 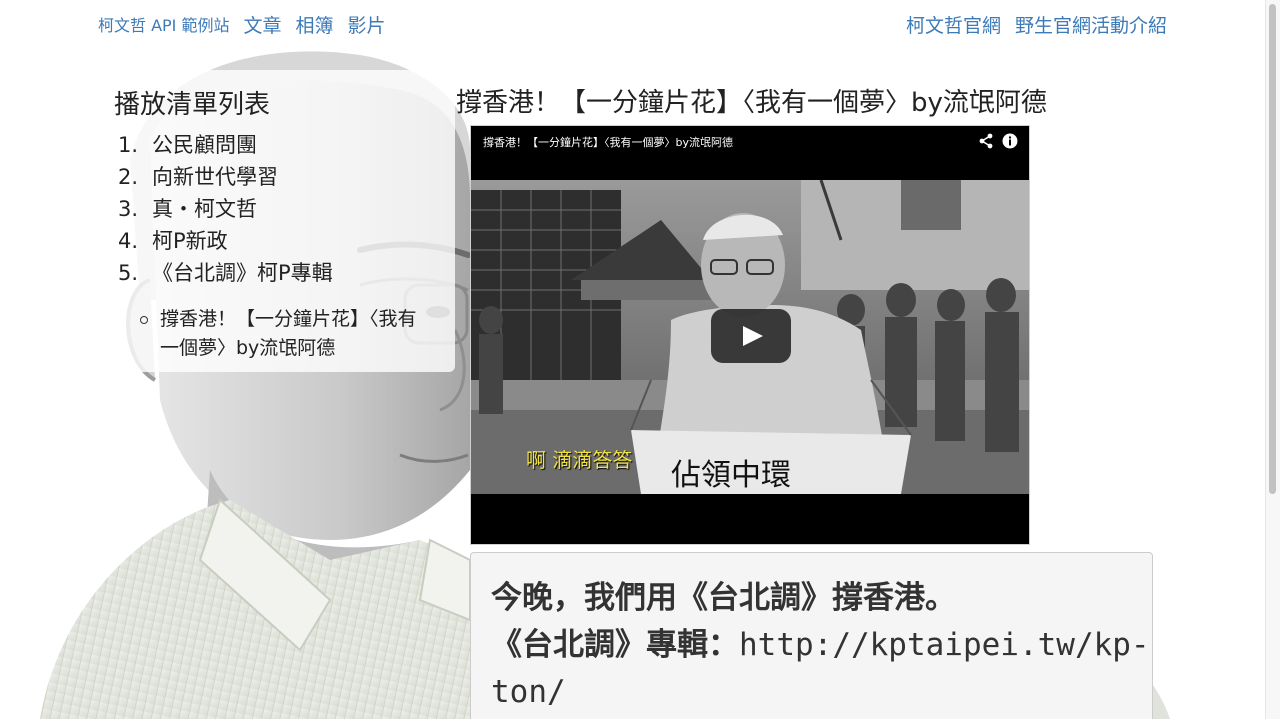 I want to click on top-nav-left: 柯文哲 API 範例站 文章 相簿 影片, so click(x=249, y=24).